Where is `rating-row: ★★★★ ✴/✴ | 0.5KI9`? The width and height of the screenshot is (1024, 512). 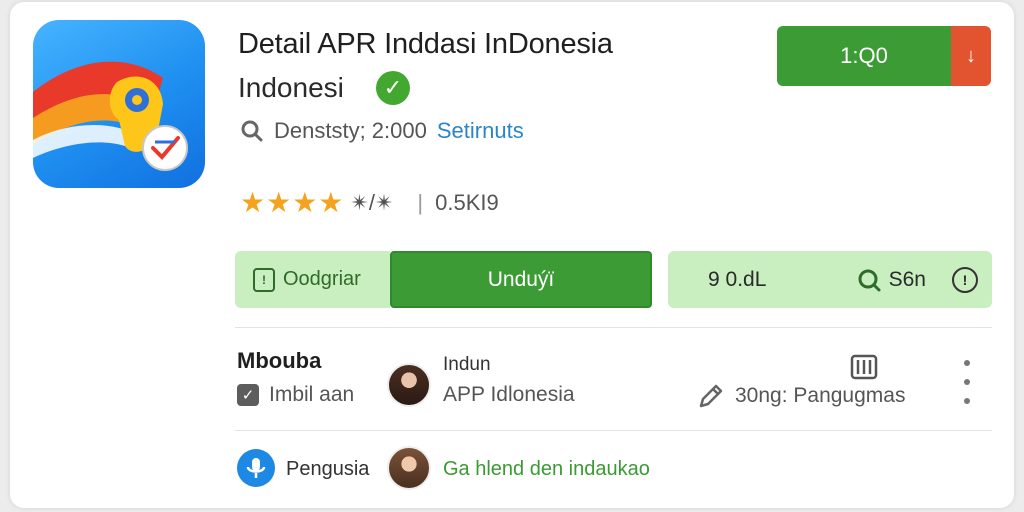
rating-row: ★★★★ ✴/✴ | 0.5KI9 is located at coordinates (369, 202).